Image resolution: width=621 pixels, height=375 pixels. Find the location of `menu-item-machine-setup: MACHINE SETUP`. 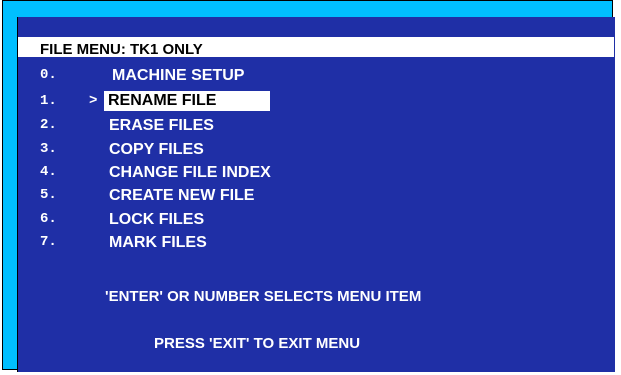

menu-item-machine-setup: MACHINE SETUP is located at coordinates (178, 76).